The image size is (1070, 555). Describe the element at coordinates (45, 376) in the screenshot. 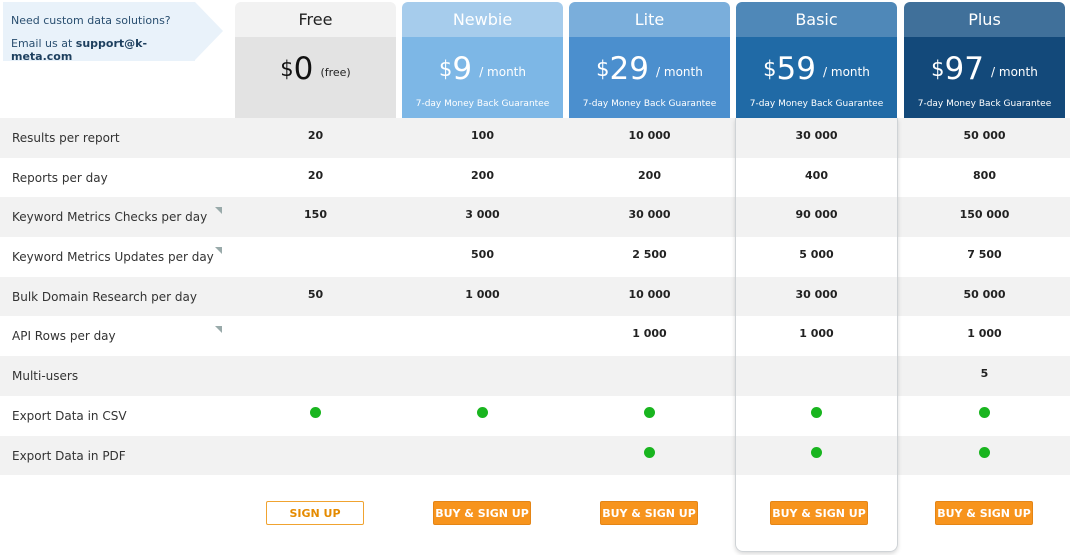

I see `feature-label: Multi-users` at that location.